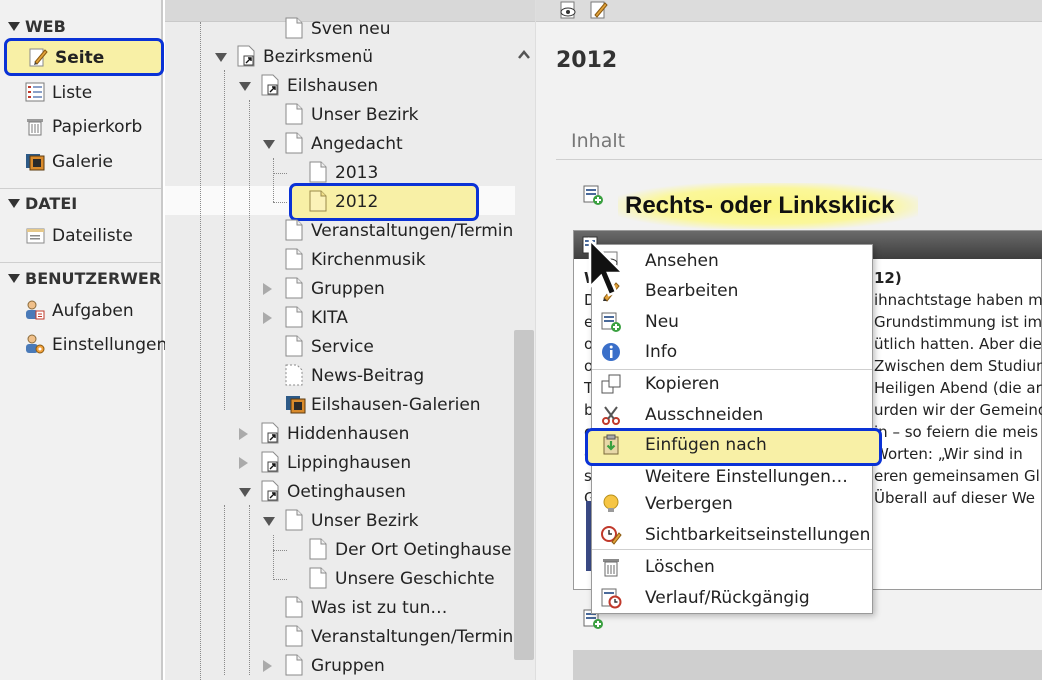  I want to click on menu-item-einfuegen-nach: Einfügen nach, so click(732, 445).